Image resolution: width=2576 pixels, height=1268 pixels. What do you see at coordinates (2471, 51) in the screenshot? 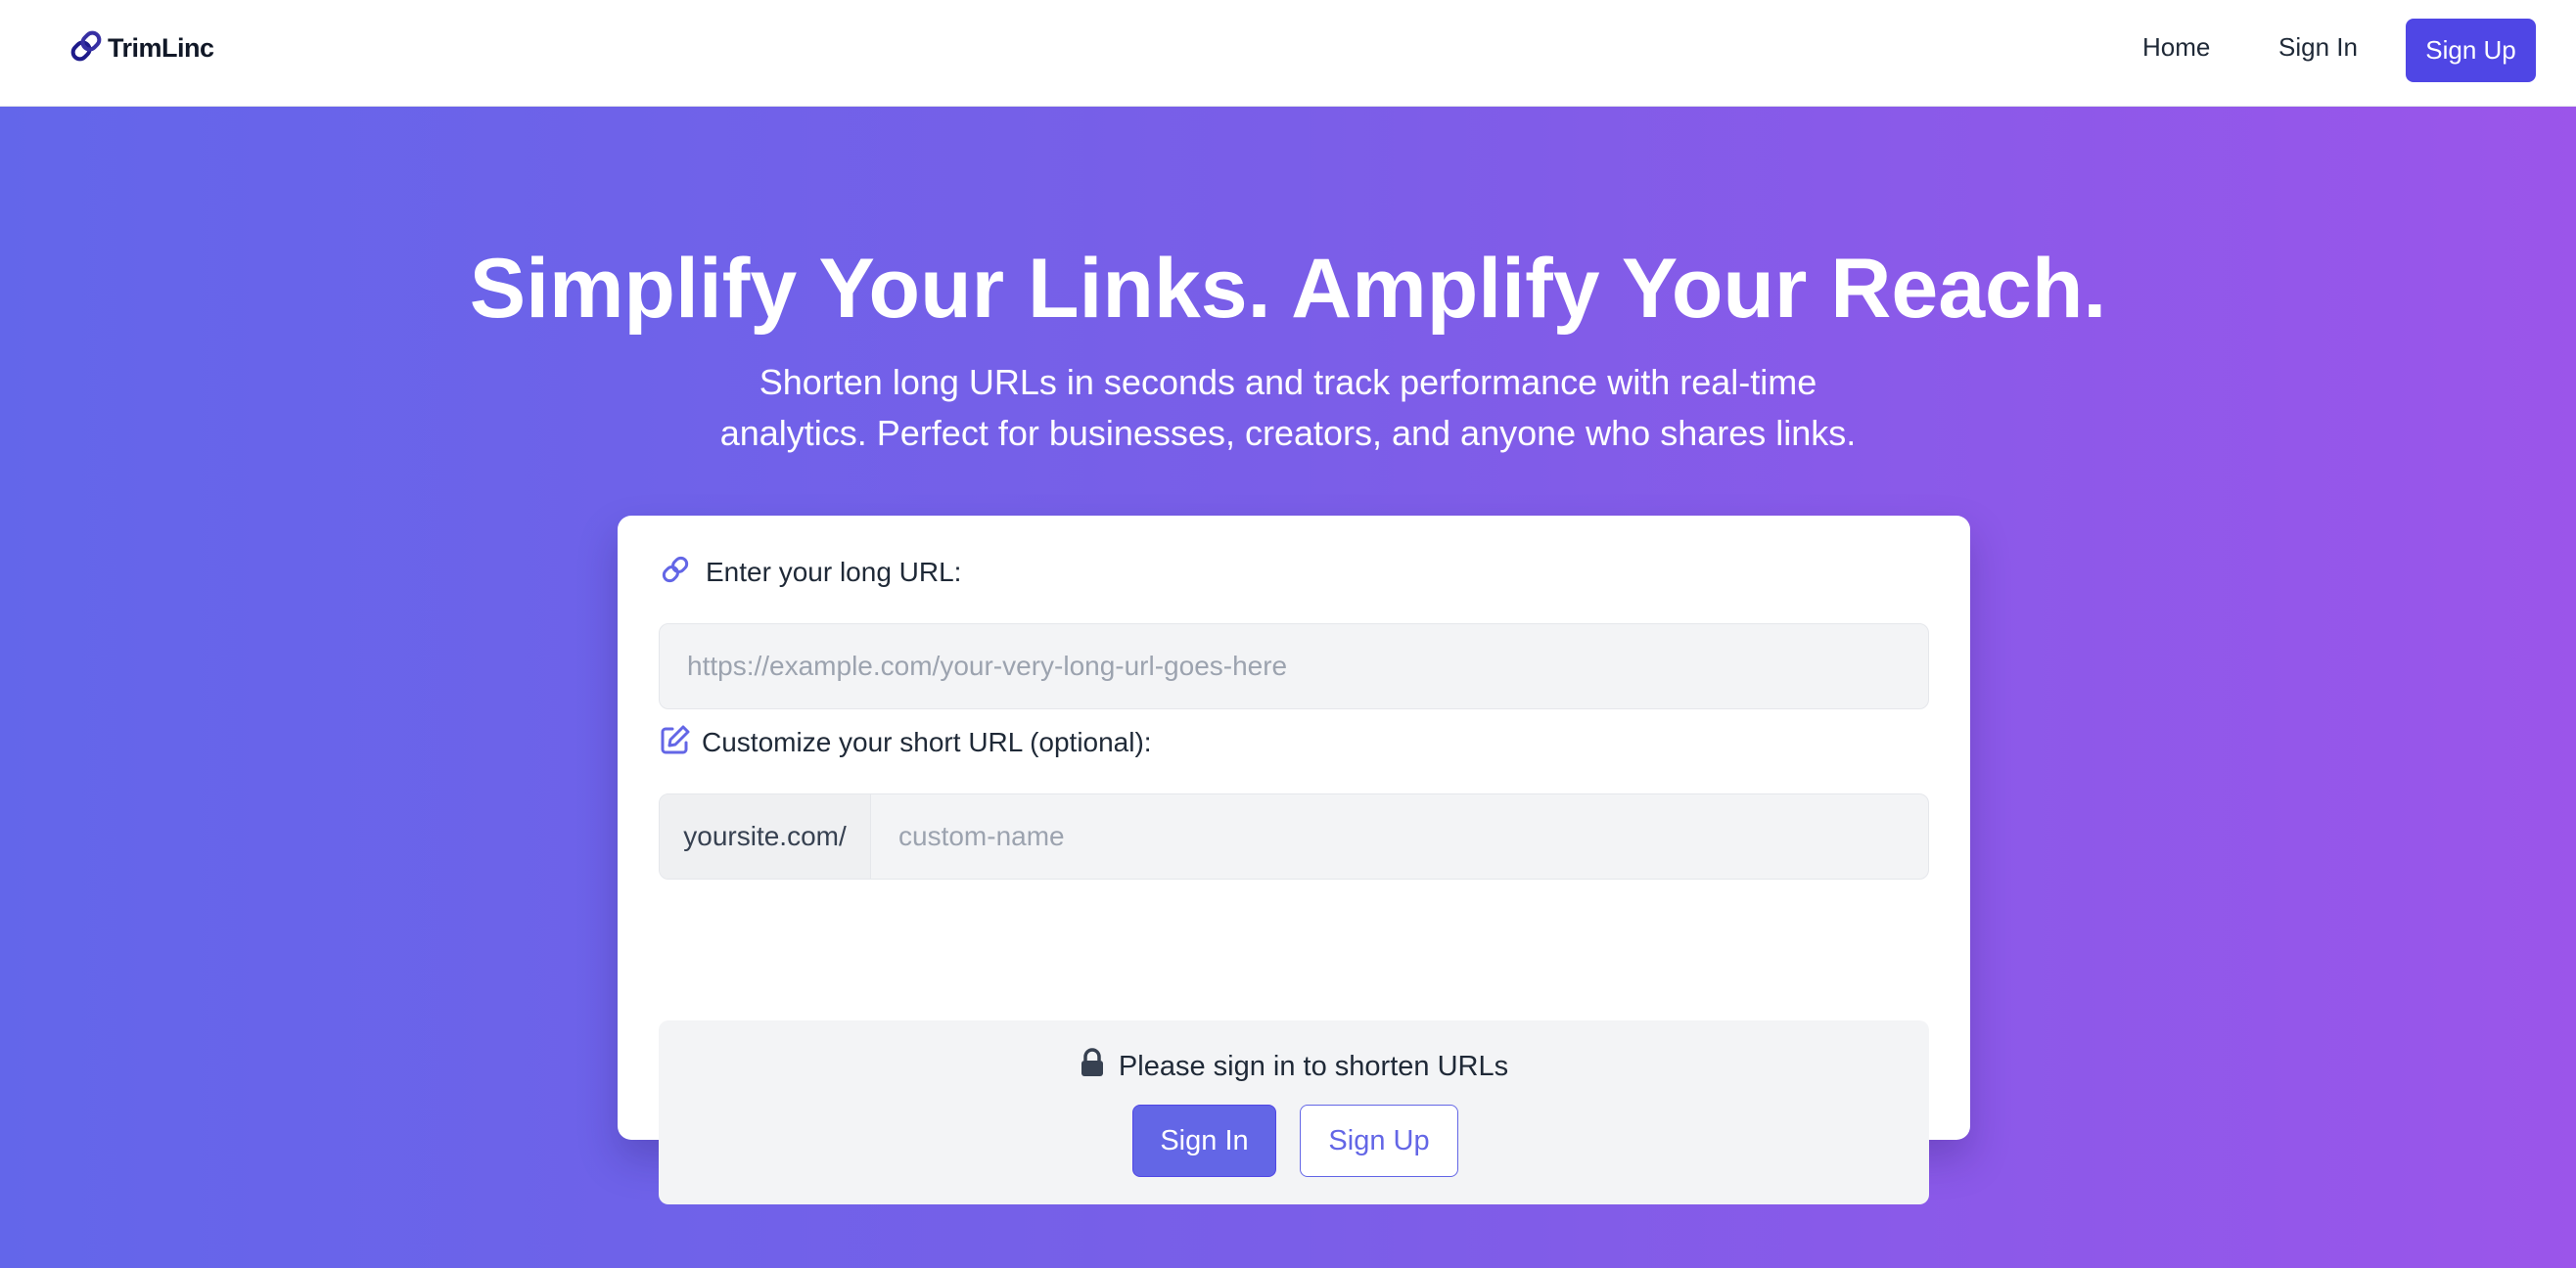
I see `nav-sign-up-button: Sign Up` at bounding box center [2471, 51].